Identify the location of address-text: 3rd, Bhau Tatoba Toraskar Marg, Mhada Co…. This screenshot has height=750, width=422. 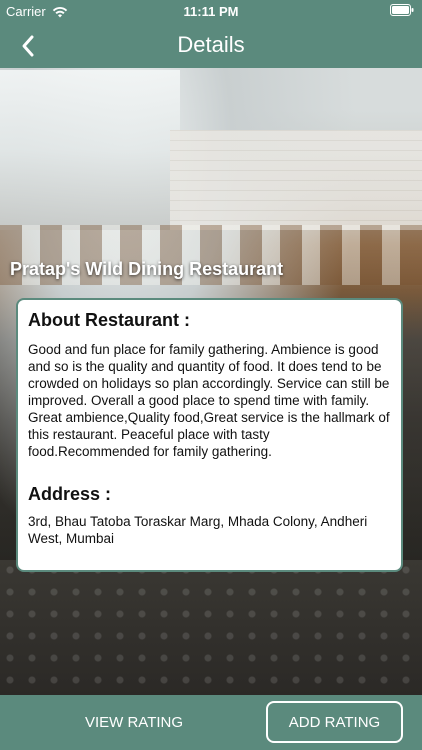
(198, 530).